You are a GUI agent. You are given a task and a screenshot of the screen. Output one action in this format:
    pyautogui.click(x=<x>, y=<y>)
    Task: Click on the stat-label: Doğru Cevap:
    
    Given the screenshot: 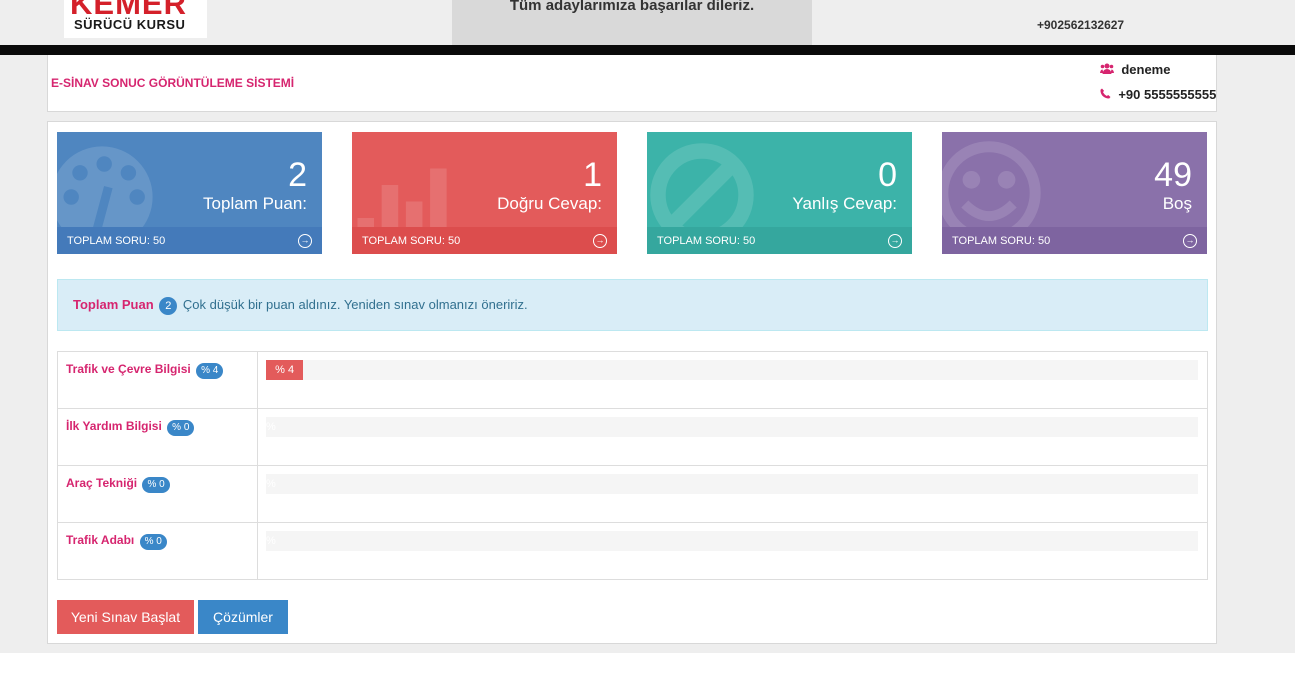 What is the action you would take?
    pyautogui.click(x=549, y=203)
    